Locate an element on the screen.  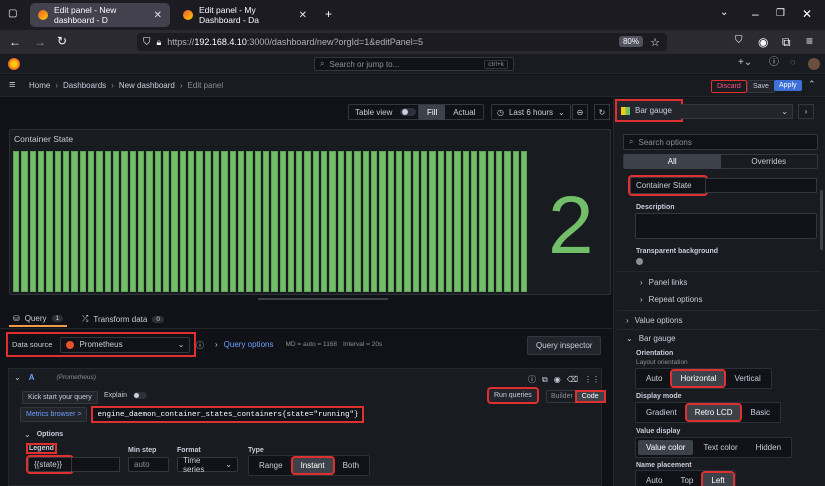
back-icon: ← is located at coordinates (15, 42).